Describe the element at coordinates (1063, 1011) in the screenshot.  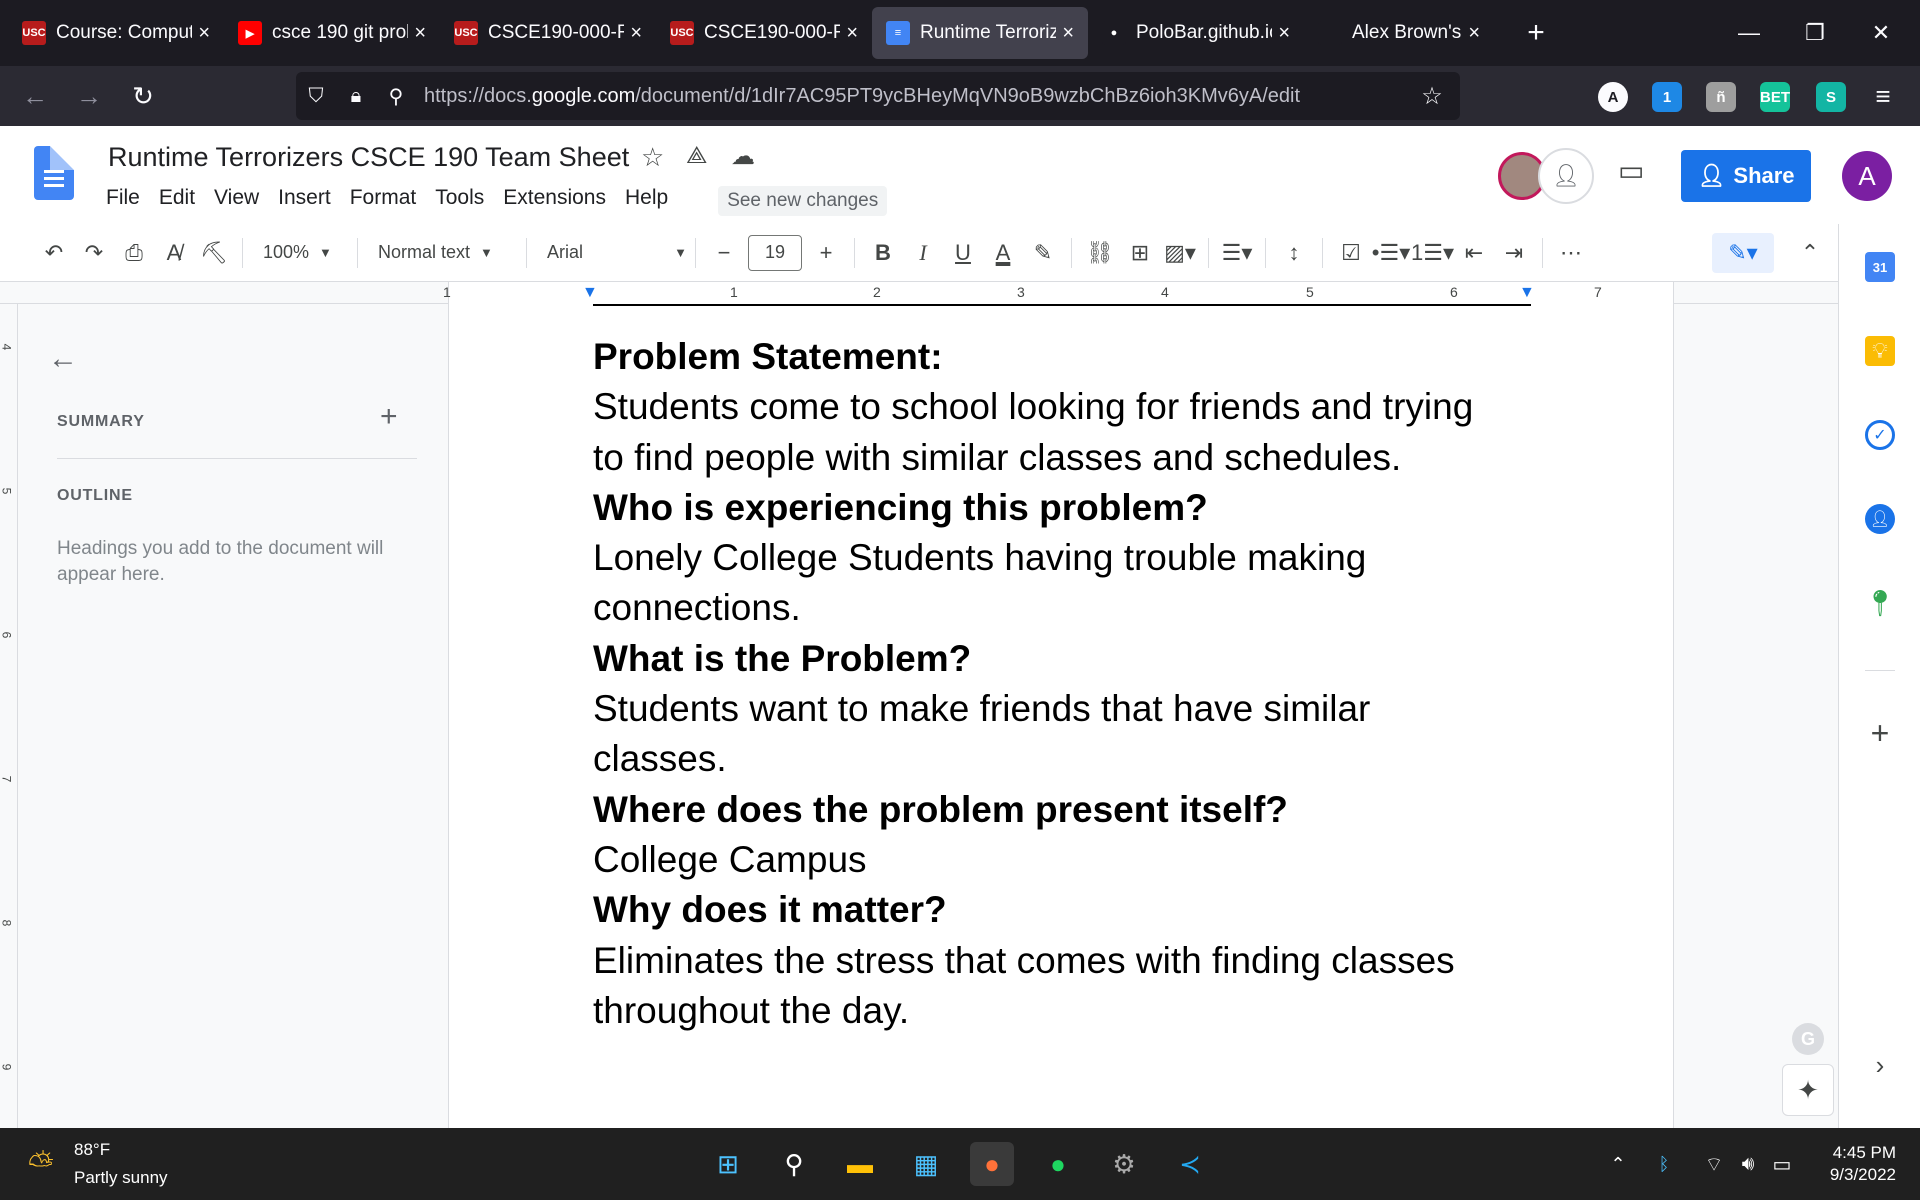
I see `body-text: throughout the day.` at that location.